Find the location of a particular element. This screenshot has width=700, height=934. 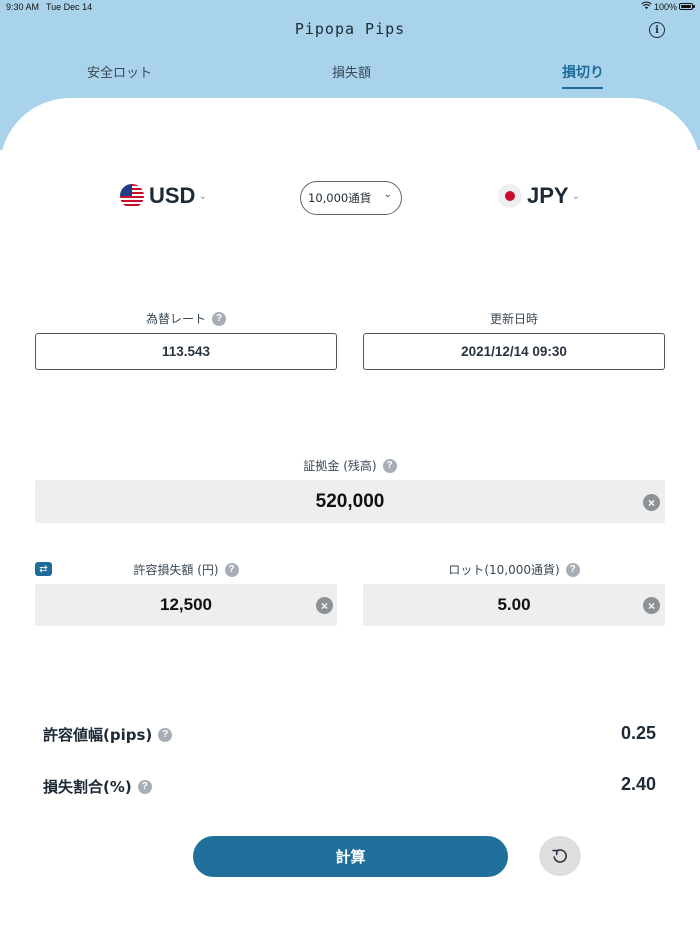

status-time: 9:30 AM is located at coordinates (23, 7).